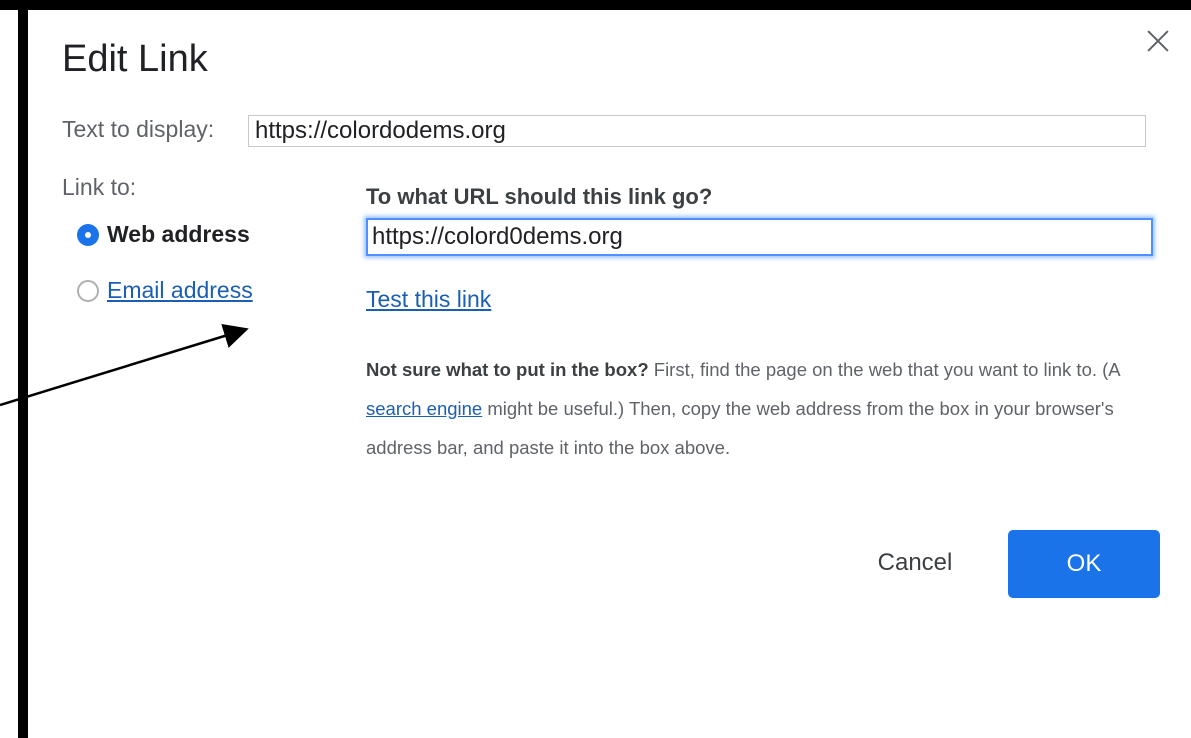 The width and height of the screenshot is (1191, 738). Describe the element at coordinates (507, 369) in the screenshot. I see `help-bold-text: Not sure what to put in the box?` at that location.